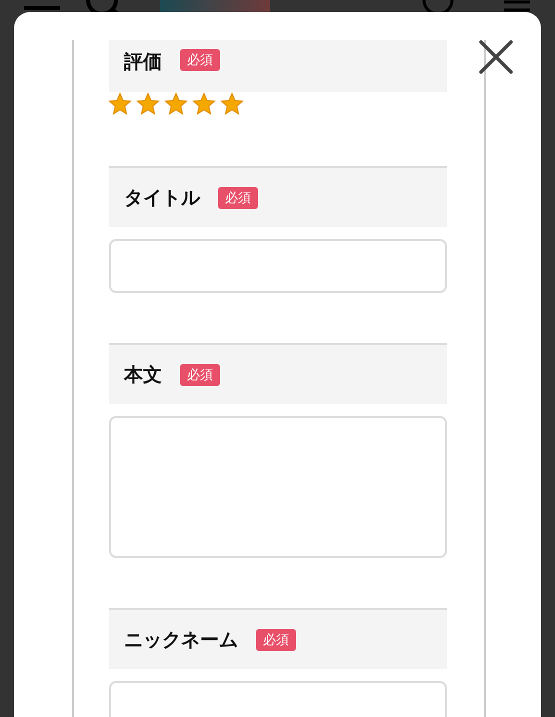 The height and width of the screenshot is (717, 555). What do you see at coordinates (496, 57) in the screenshot?
I see `close-icon` at bounding box center [496, 57].